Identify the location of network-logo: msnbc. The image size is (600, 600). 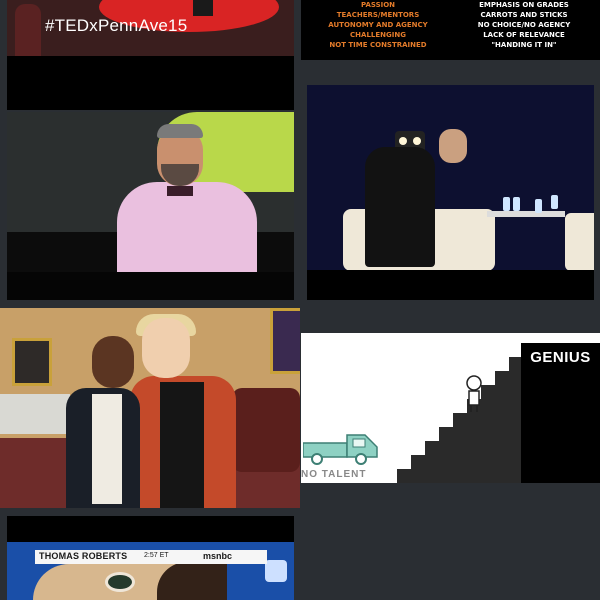
(218, 556).